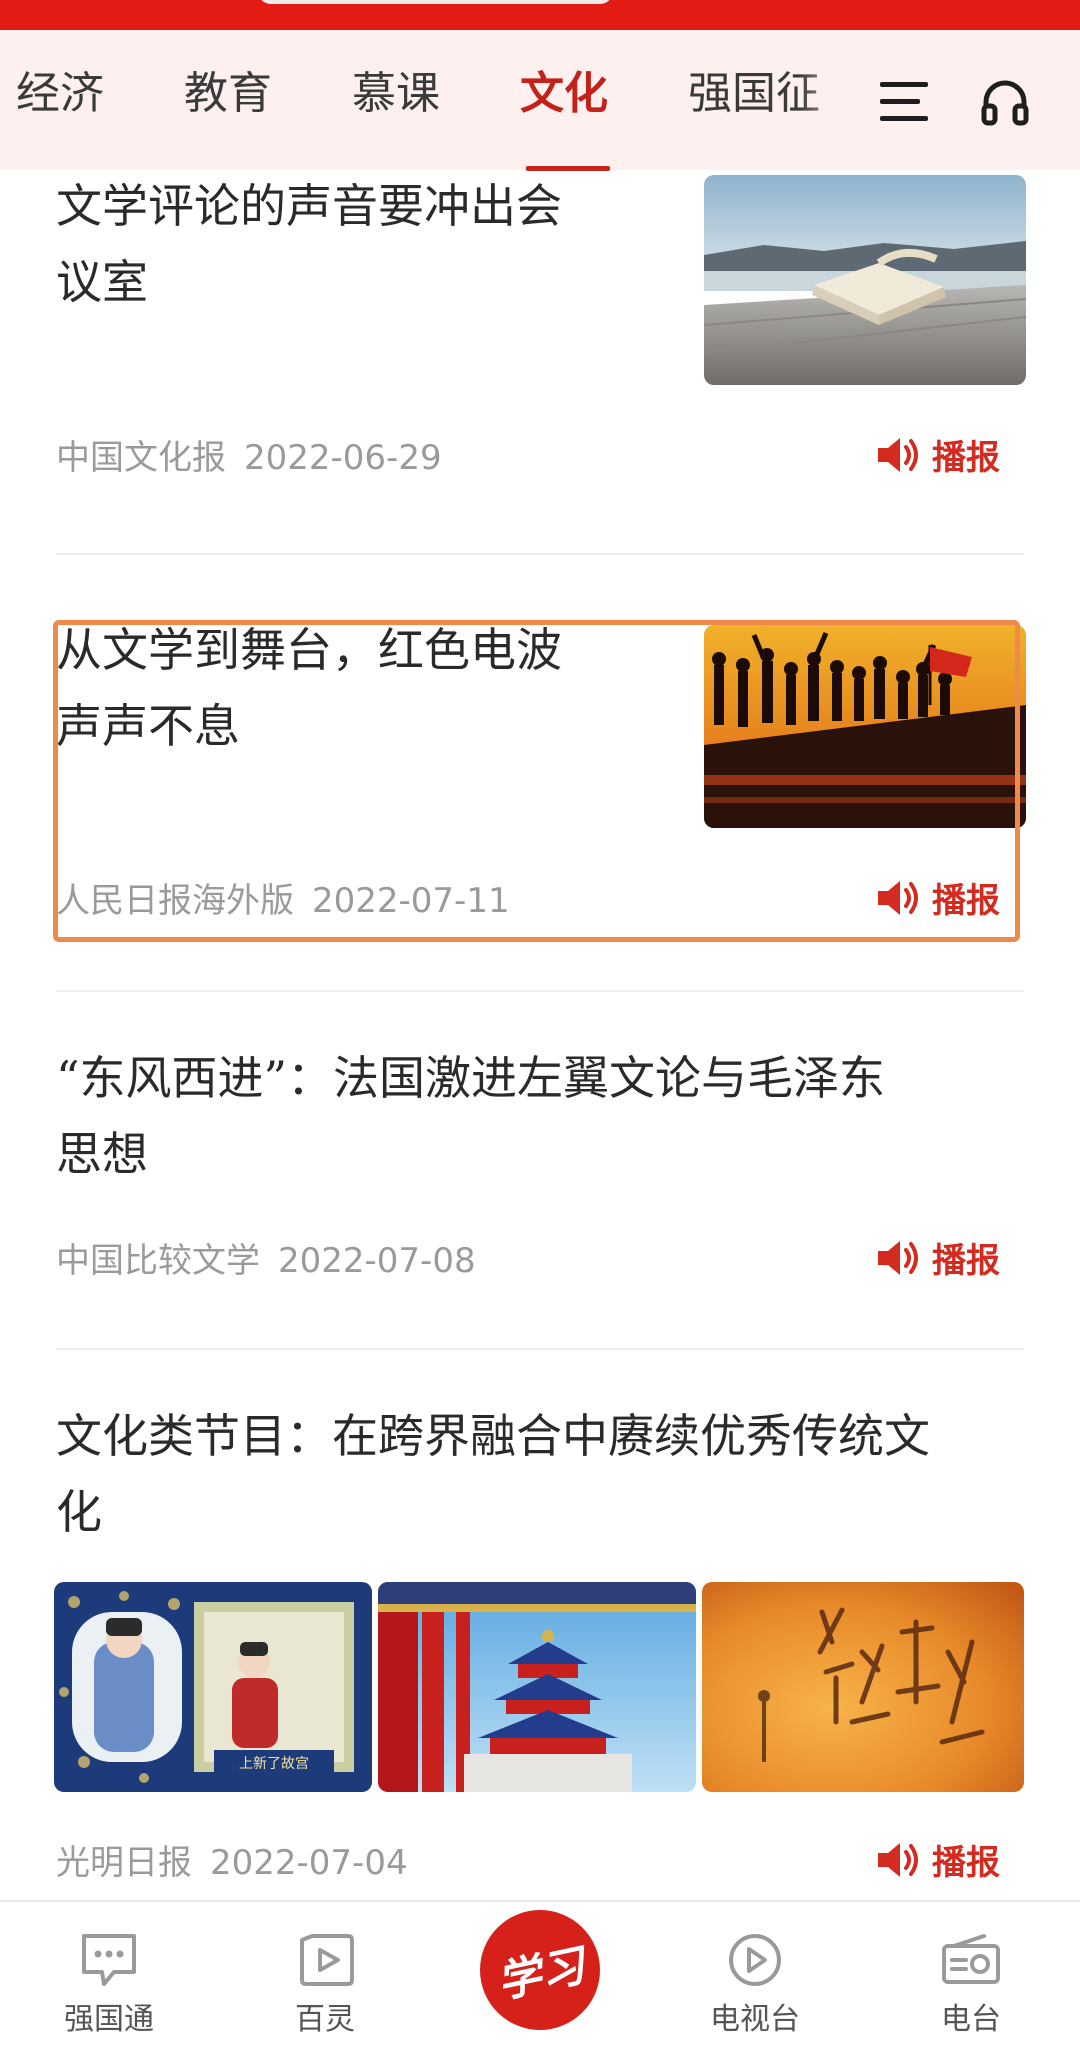  Describe the element at coordinates (863, 1687) in the screenshot. I see `calligraphy-poster-thumbnail` at that location.